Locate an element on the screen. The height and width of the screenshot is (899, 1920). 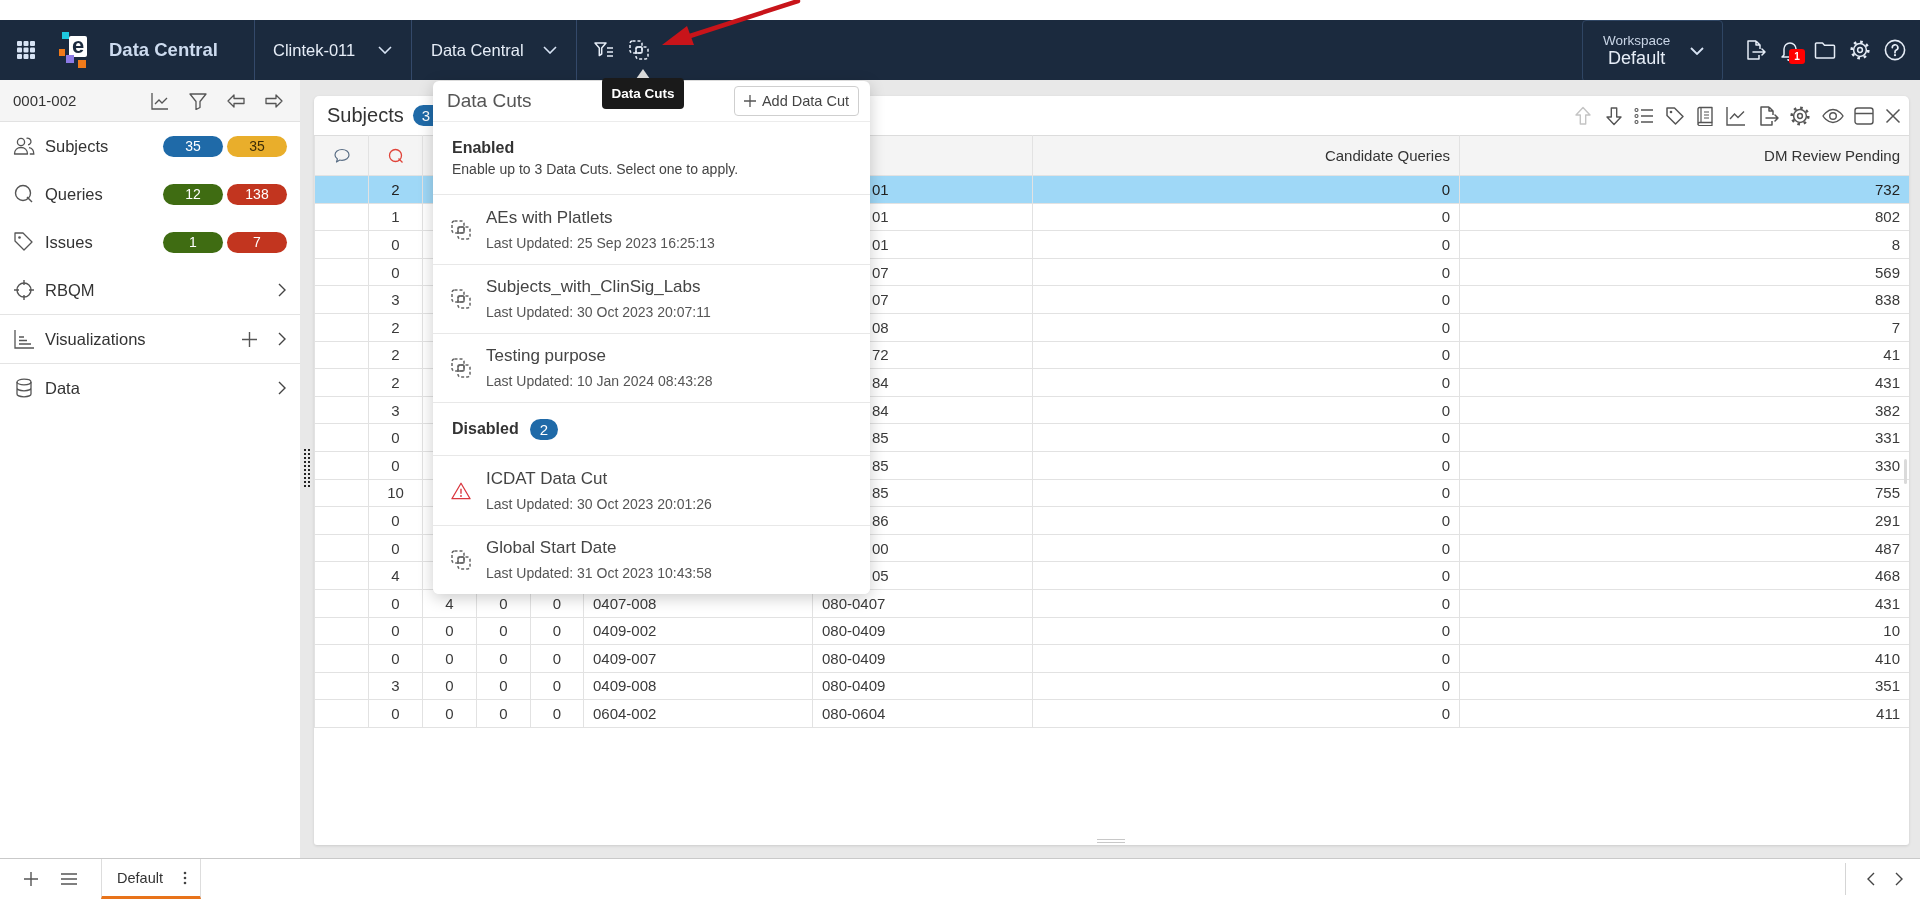
comment-icon is located at coordinates (341, 155).